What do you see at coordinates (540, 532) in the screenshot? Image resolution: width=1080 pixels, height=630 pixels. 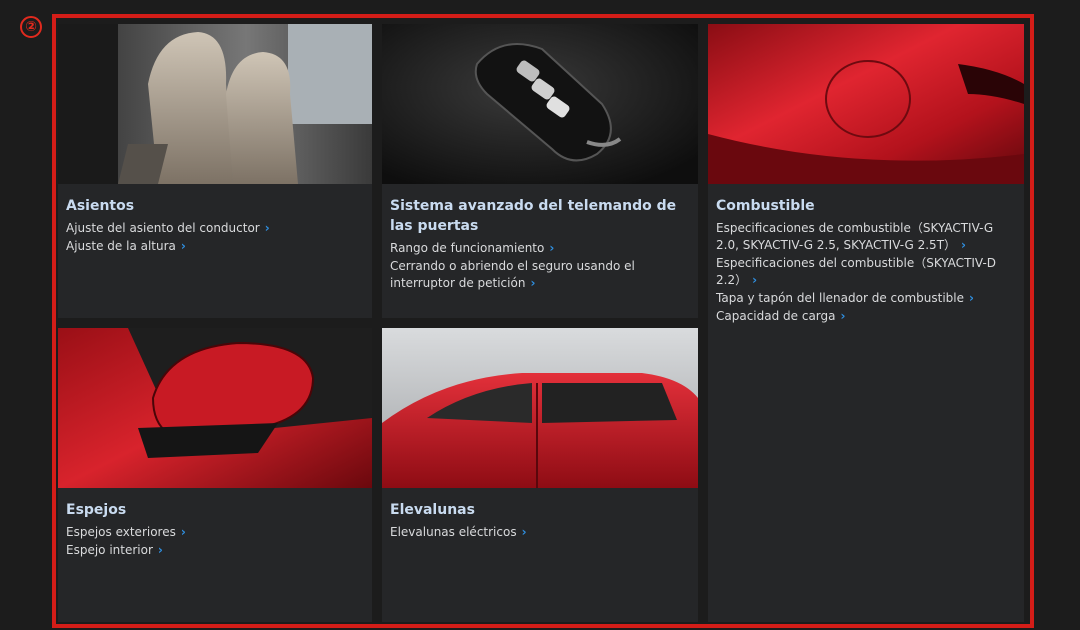 I see `link-power-windows: Elevalunas eléctricos ›` at bounding box center [540, 532].